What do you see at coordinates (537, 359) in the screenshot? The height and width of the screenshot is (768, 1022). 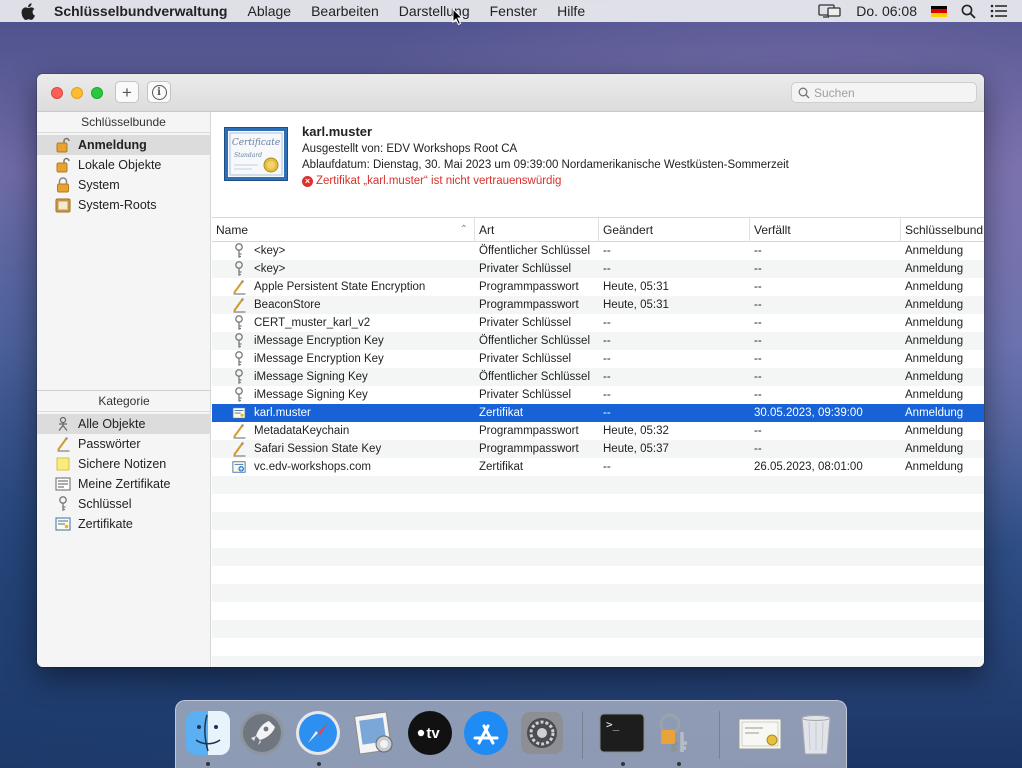 I see `type-cell: Privater Schlüssel` at bounding box center [537, 359].